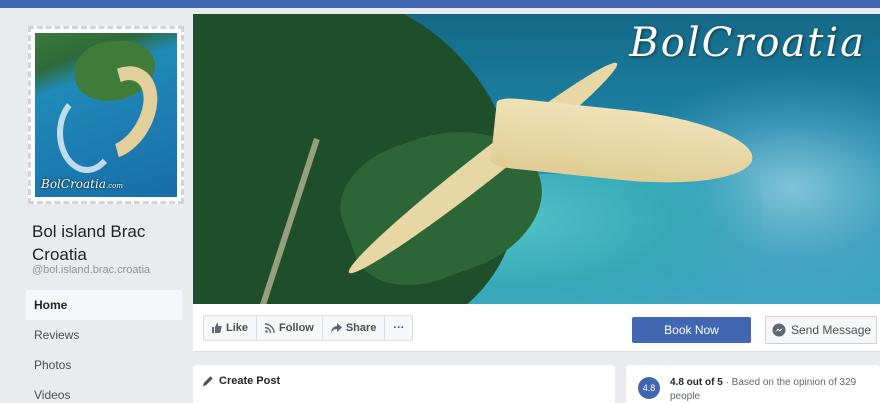 The image size is (880, 403). What do you see at coordinates (440, 4) in the screenshot?
I see `top-bar` at bounding box center [440, 4].